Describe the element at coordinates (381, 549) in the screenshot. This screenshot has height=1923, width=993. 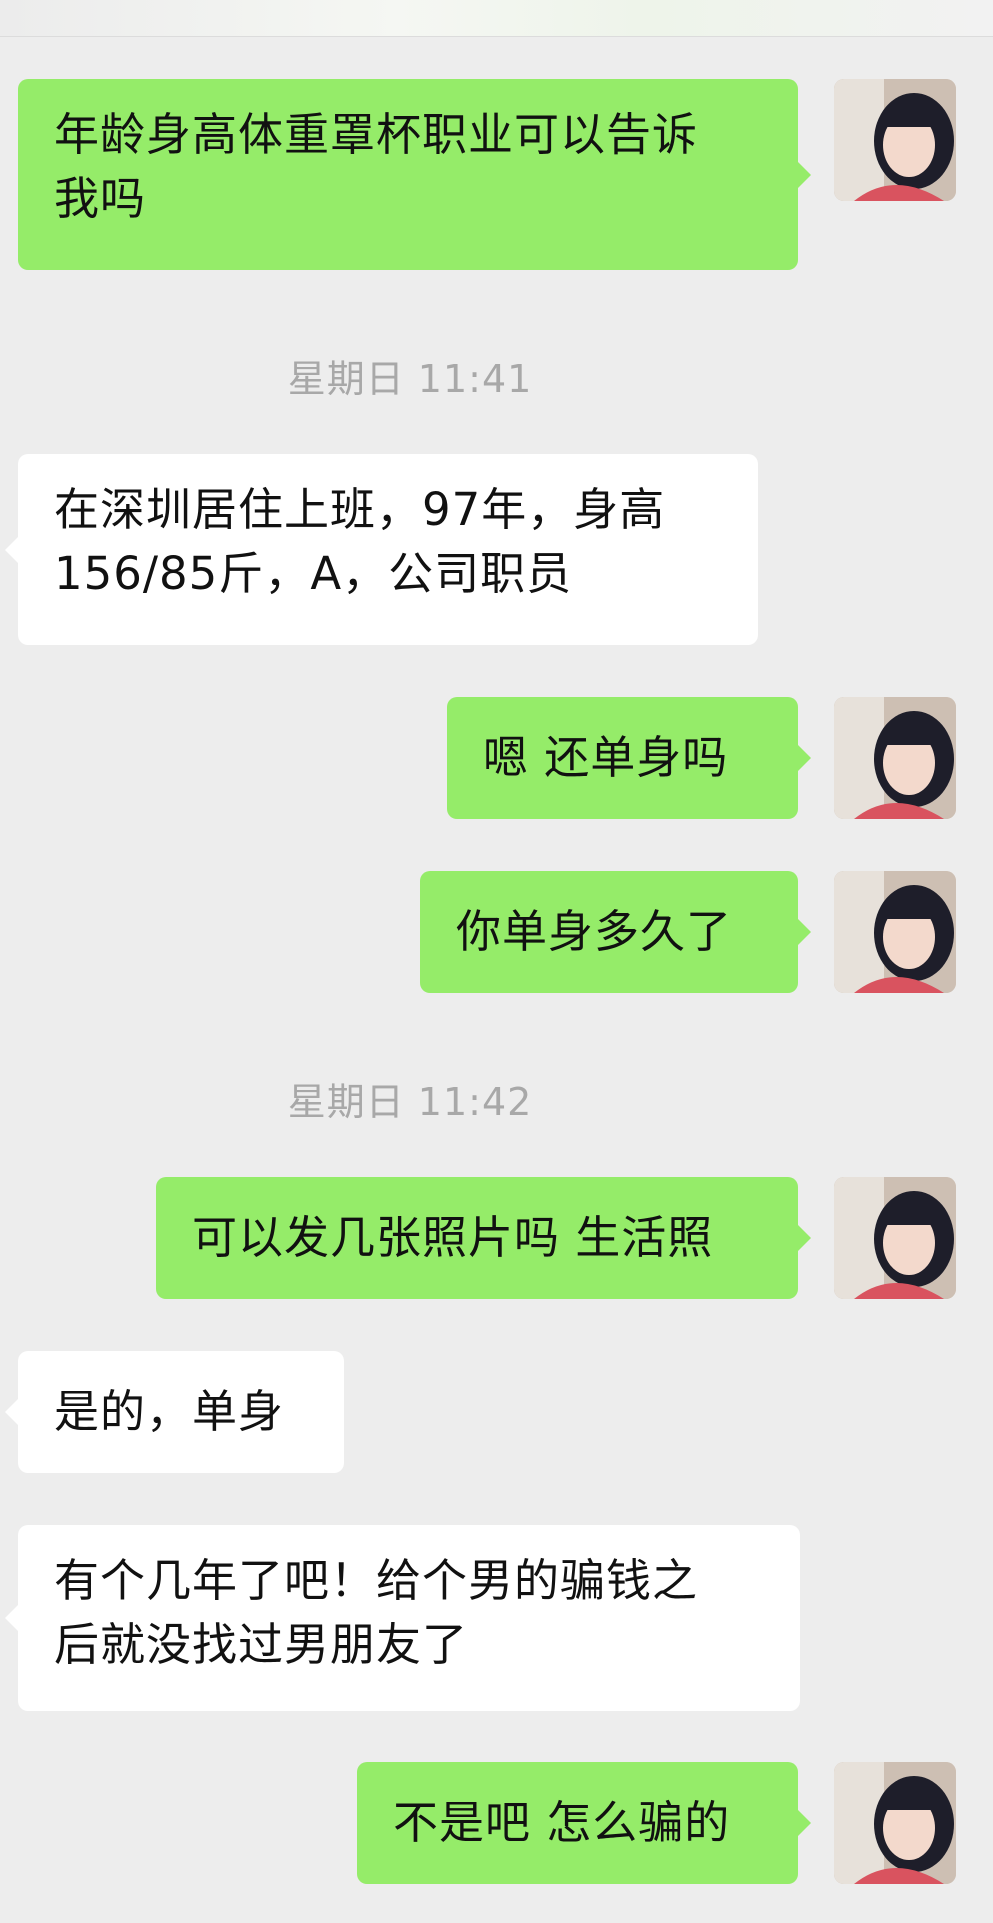
I see `incoming-message-bubble: 在深圳居住上班，97年，身高 156/85斤，A，公司职员` at that location.